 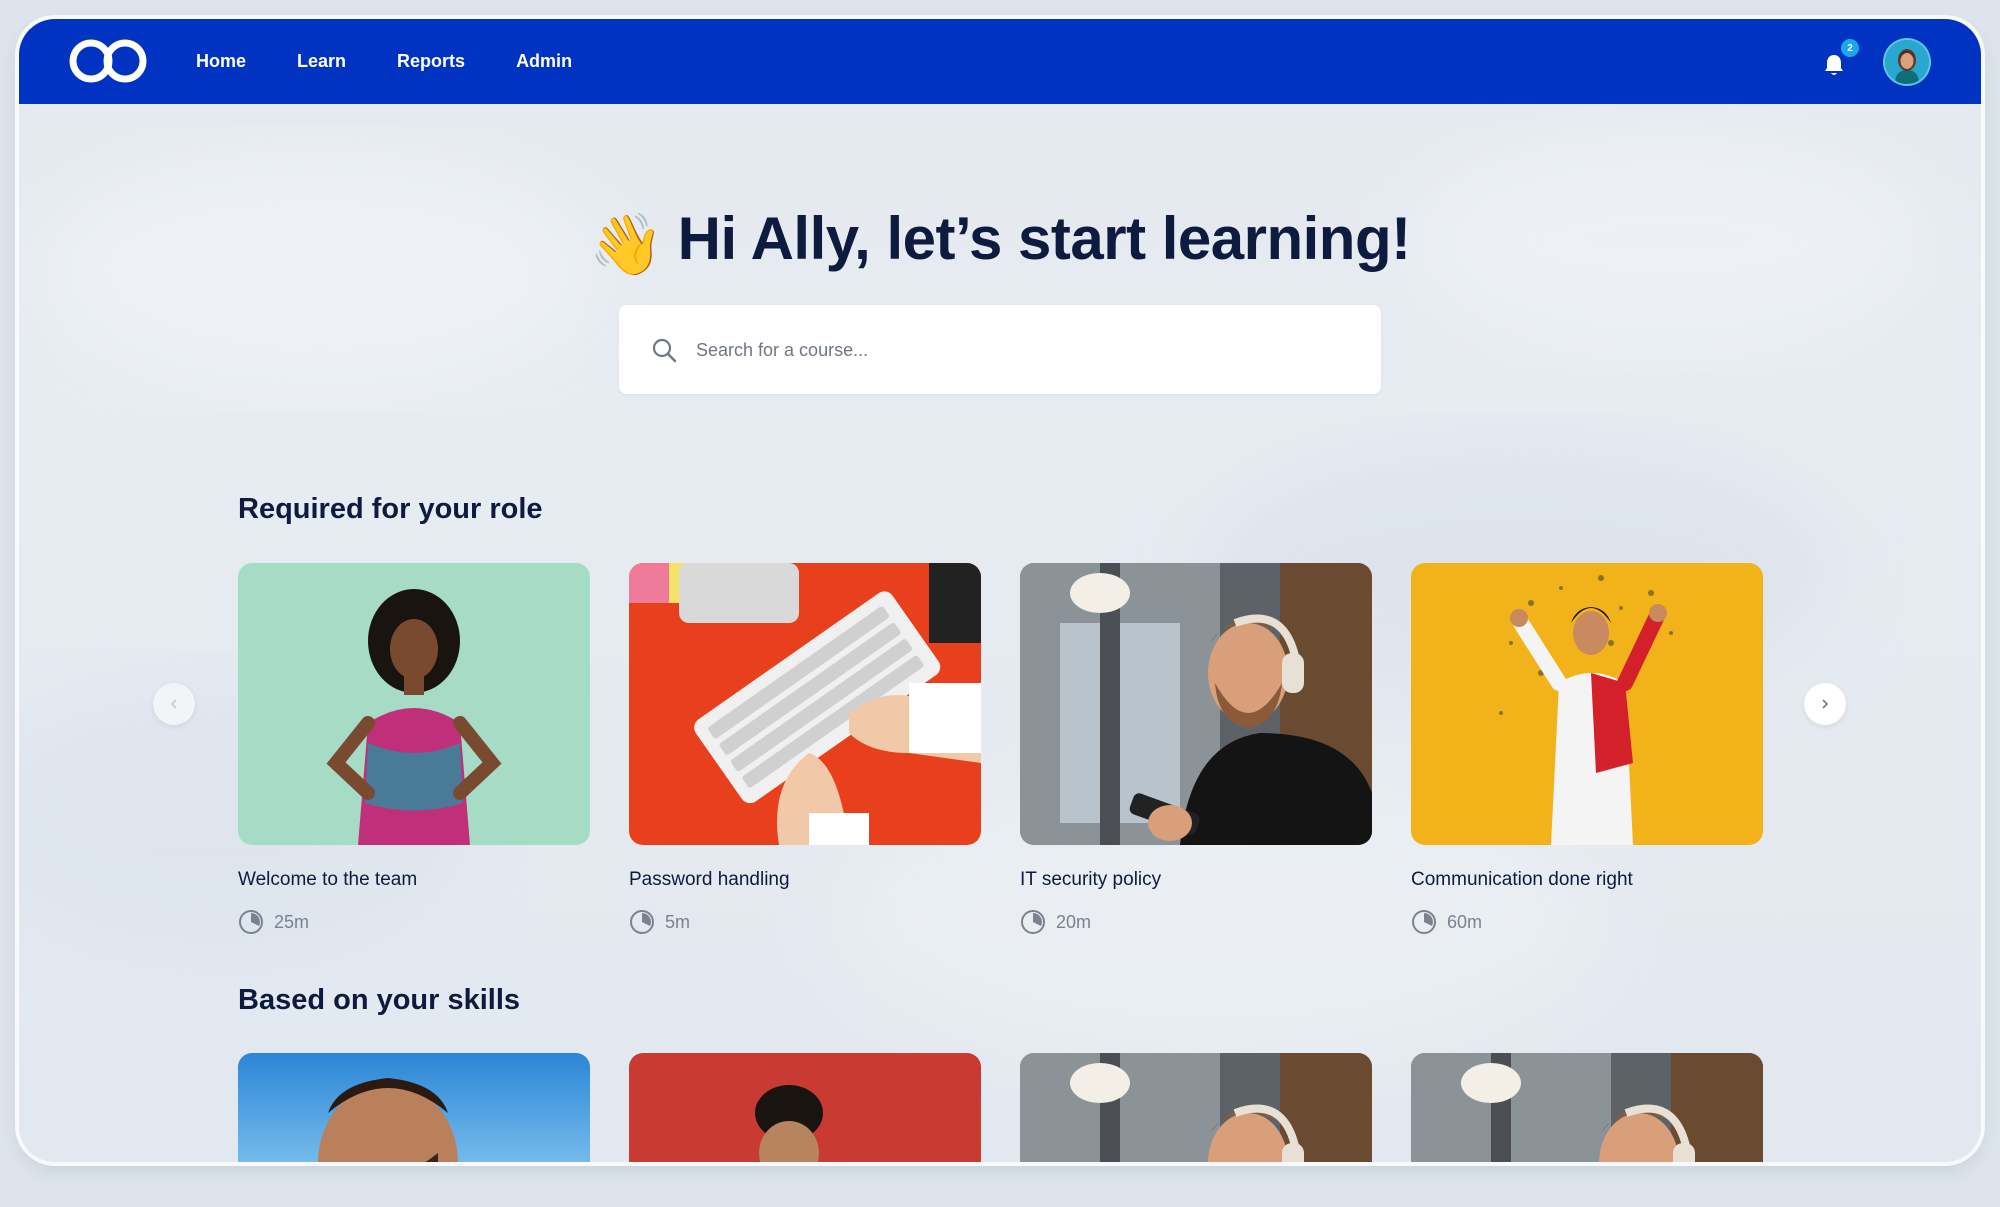 I want to click on course-card: Password handling 5m, so click(x=805, y=749).